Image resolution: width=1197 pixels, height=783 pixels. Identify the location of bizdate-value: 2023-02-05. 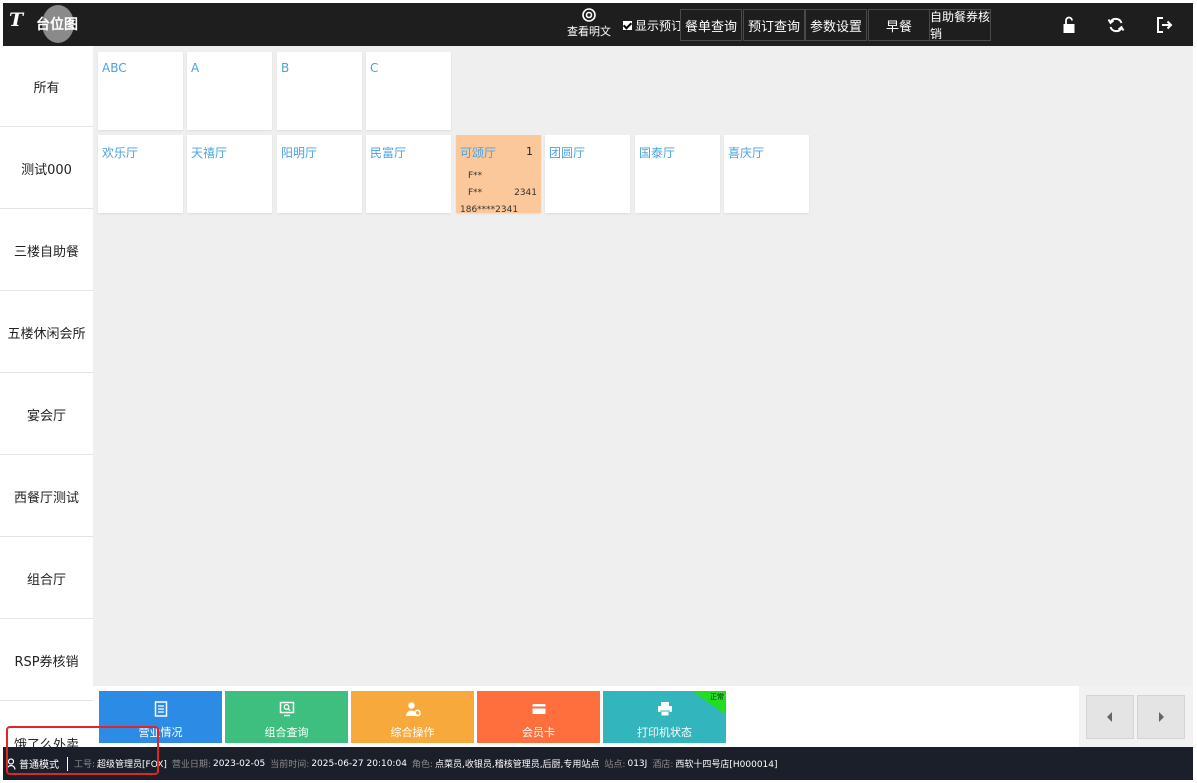
(239, 763).